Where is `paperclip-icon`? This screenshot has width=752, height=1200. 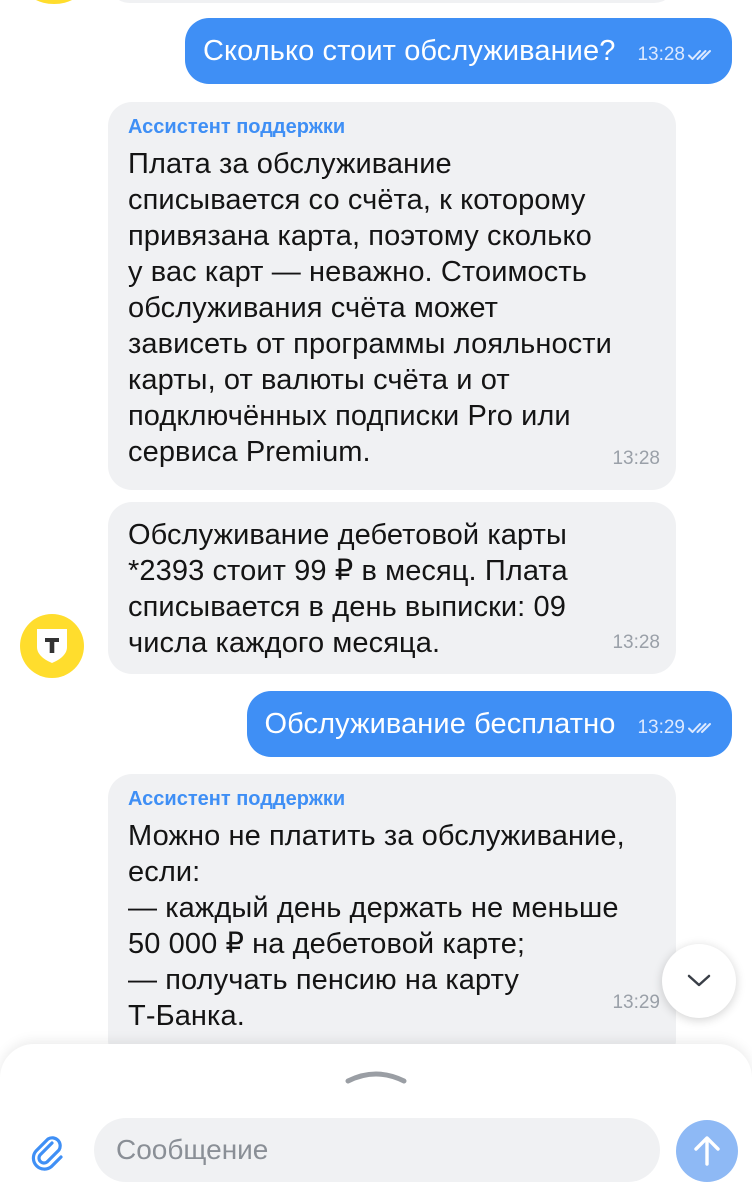
paperclip-icon is located at coordinates (47, 1153).